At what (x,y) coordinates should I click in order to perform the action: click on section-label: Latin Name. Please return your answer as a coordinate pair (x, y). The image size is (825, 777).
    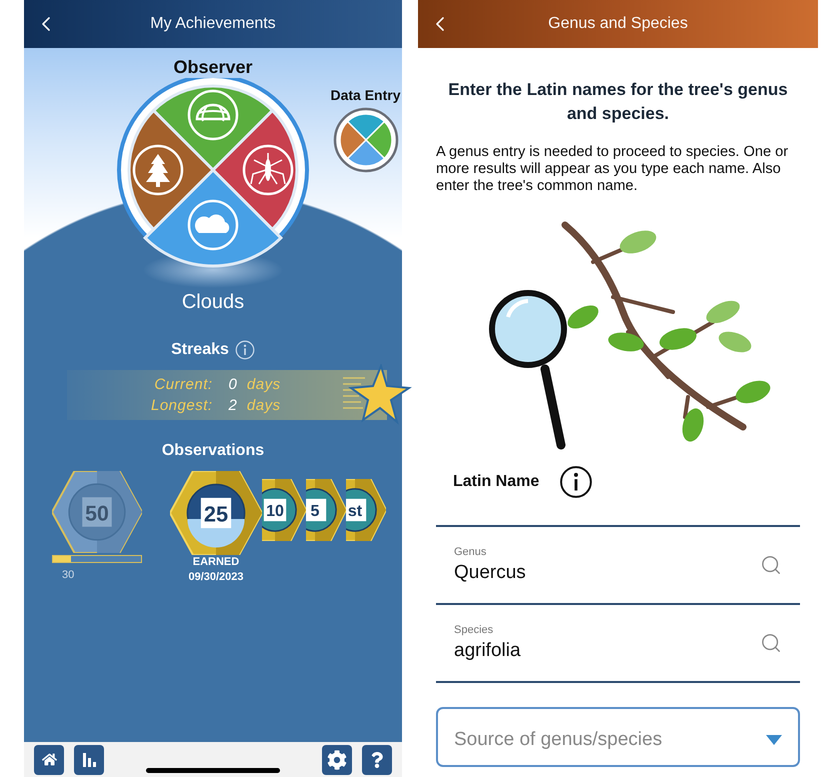
    Looking at the image, I should click on (496, 482).